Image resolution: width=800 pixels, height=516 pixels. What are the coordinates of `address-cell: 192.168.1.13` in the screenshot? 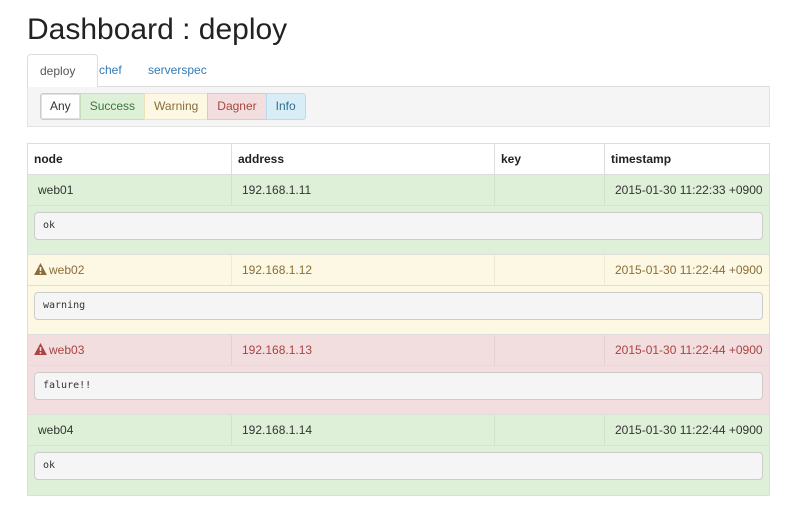 It's located at (363, 350).